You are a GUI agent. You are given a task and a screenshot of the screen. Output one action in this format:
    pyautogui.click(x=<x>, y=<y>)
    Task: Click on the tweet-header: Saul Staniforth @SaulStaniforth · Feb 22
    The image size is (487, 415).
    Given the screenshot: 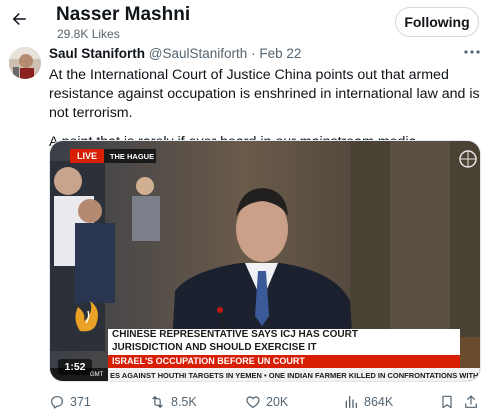 What is the action you would take?
    pyautogui.click(x=254, y=53)
    